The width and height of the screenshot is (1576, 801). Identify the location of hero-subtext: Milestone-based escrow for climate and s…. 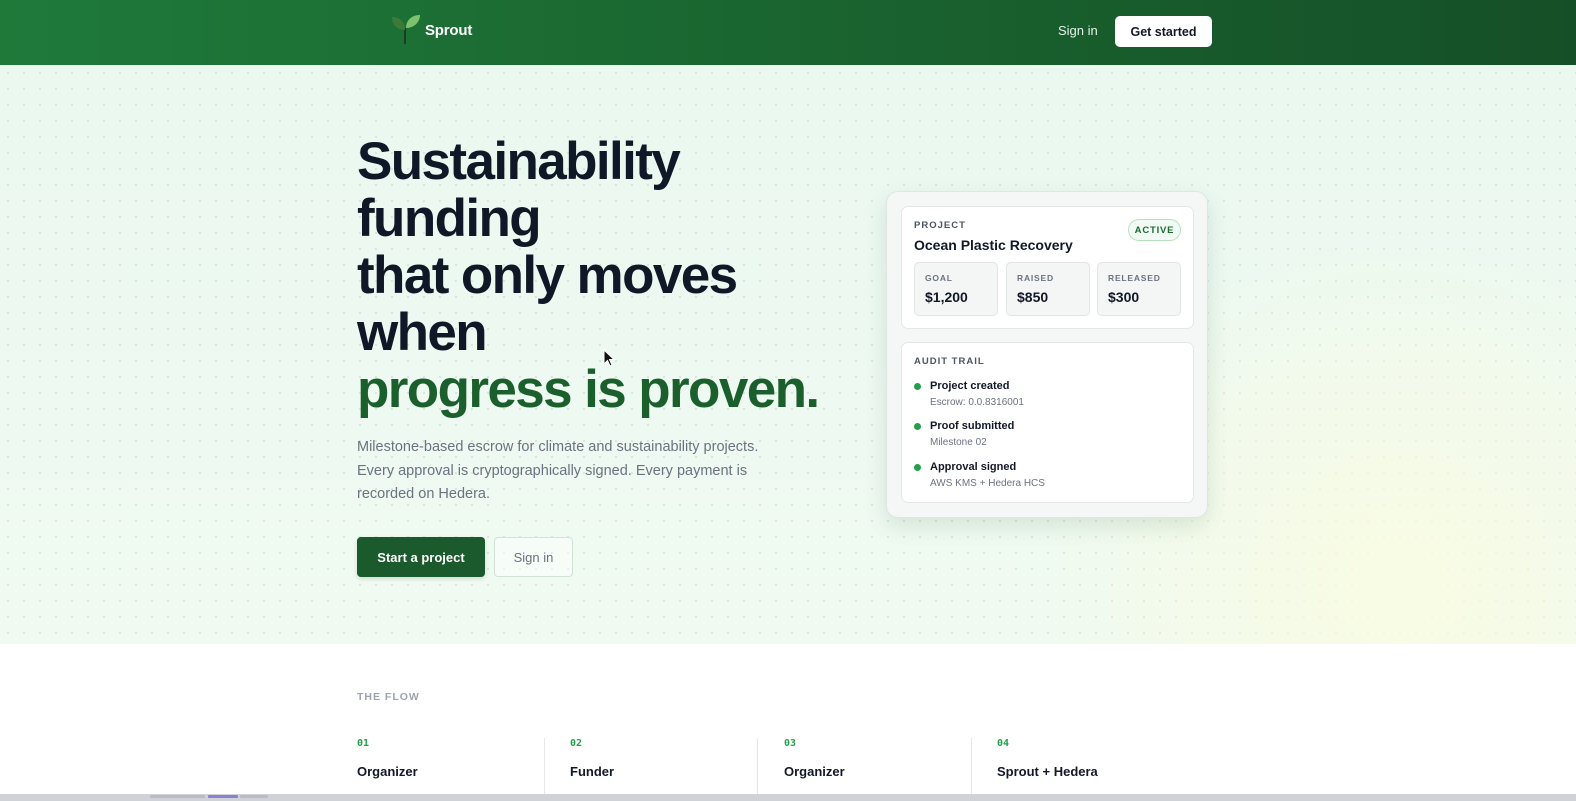
(558, 470).